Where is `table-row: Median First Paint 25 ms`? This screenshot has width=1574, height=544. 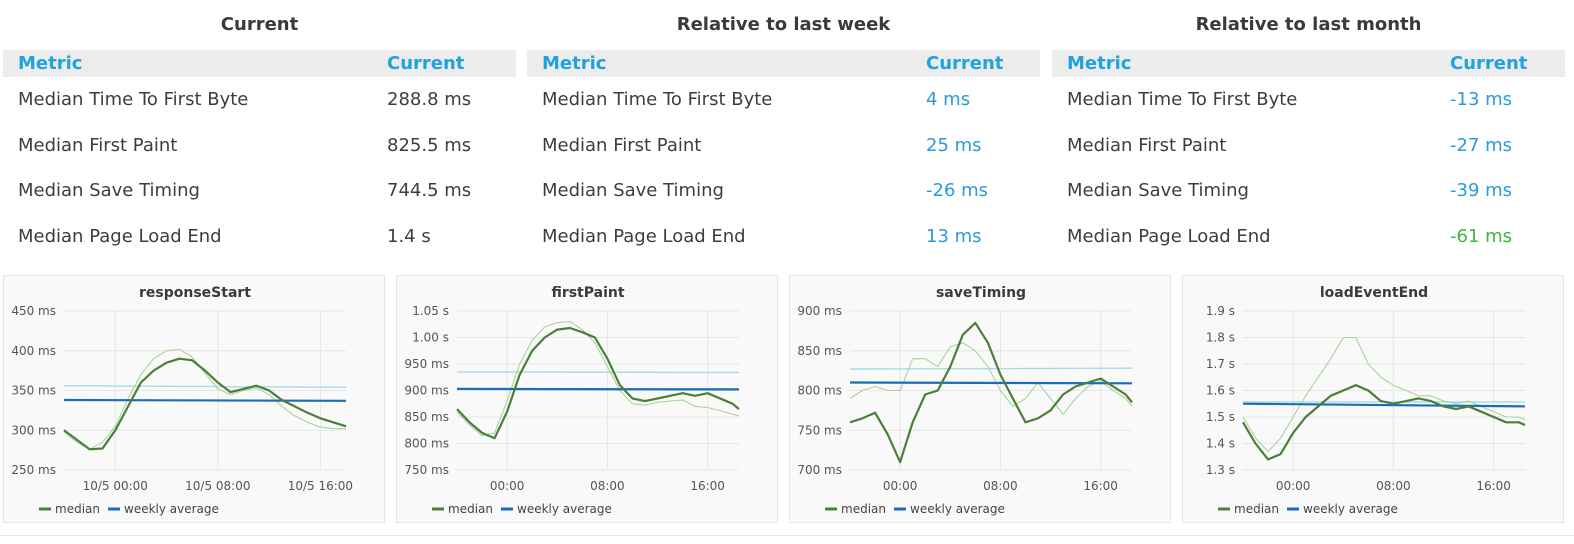 table-row: Median First Paint 25 ms is located at coordinates (783, 146).